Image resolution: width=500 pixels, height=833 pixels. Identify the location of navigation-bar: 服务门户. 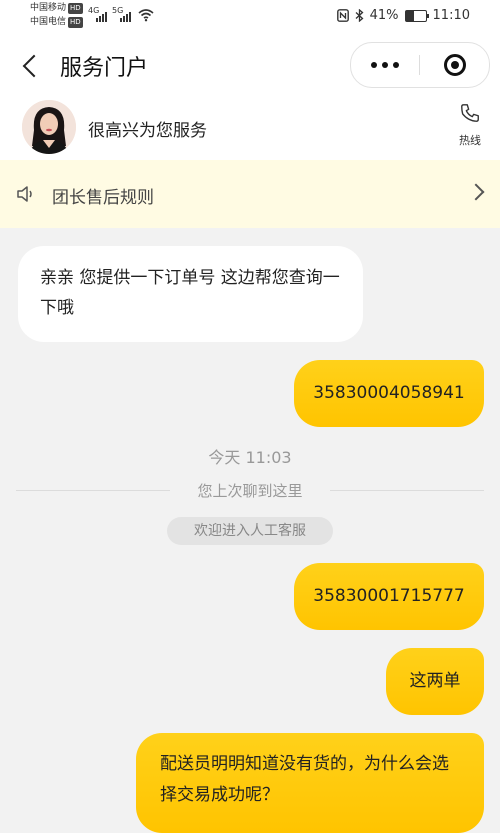
(250, 65).